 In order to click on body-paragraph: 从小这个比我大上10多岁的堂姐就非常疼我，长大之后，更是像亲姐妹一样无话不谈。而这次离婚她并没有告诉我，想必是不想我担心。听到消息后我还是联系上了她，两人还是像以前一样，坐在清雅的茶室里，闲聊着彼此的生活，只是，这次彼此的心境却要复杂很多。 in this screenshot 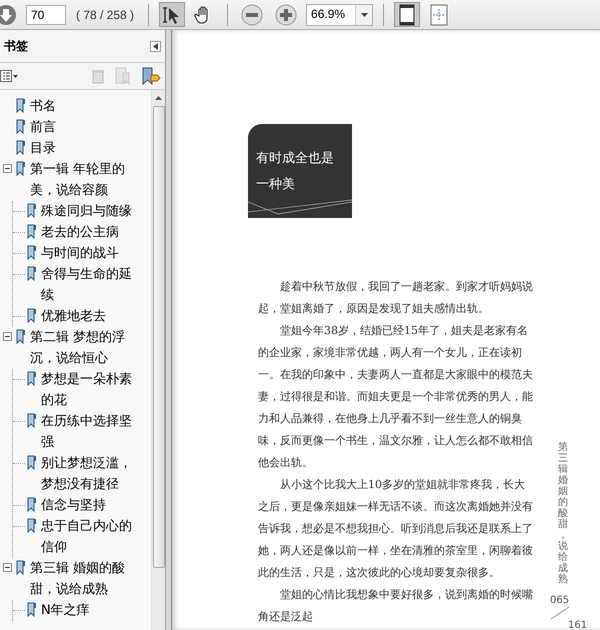, I will do `click(396, 529)`.